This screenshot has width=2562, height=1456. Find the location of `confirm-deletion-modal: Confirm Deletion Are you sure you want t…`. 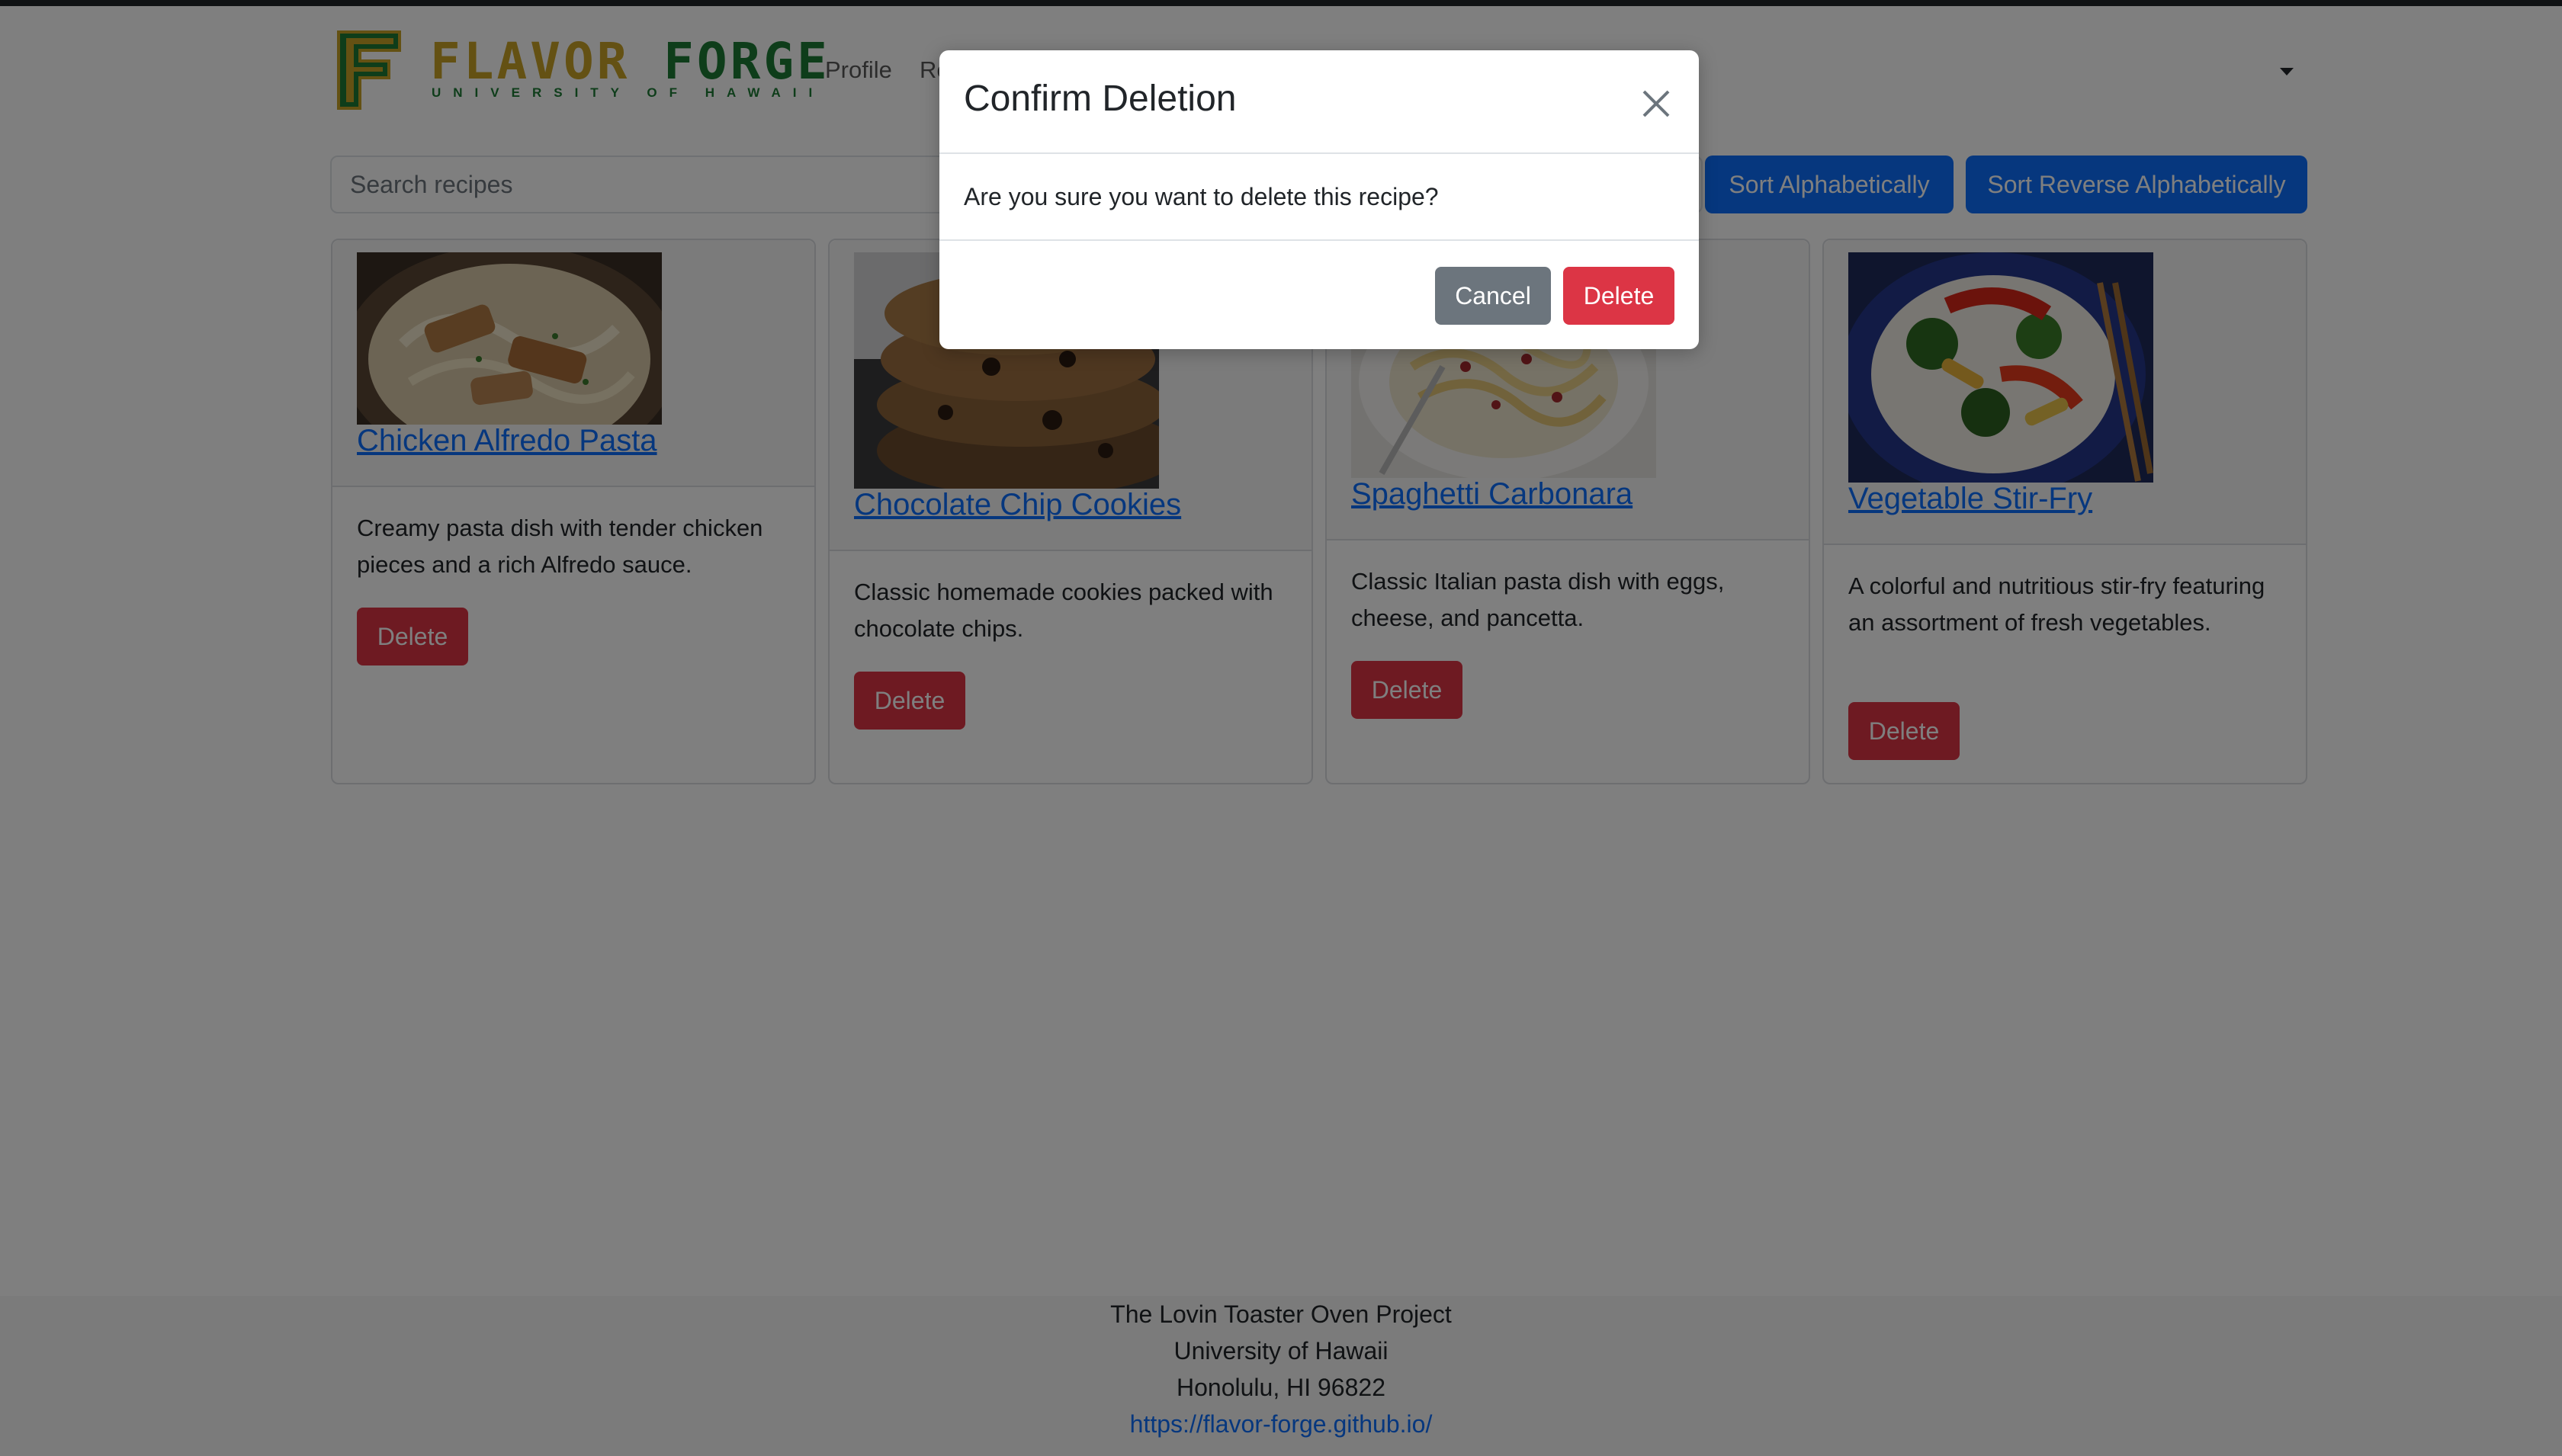

confirm-deletion-modal: Confirm Deletion Are you sure you want t… is located at coordinates (1319, 199).